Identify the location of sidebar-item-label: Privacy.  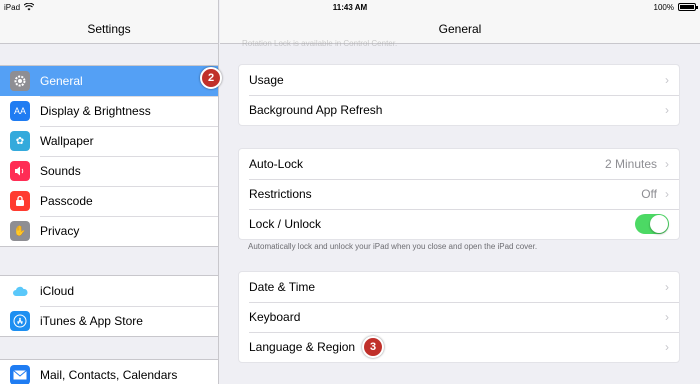
(60, 231).